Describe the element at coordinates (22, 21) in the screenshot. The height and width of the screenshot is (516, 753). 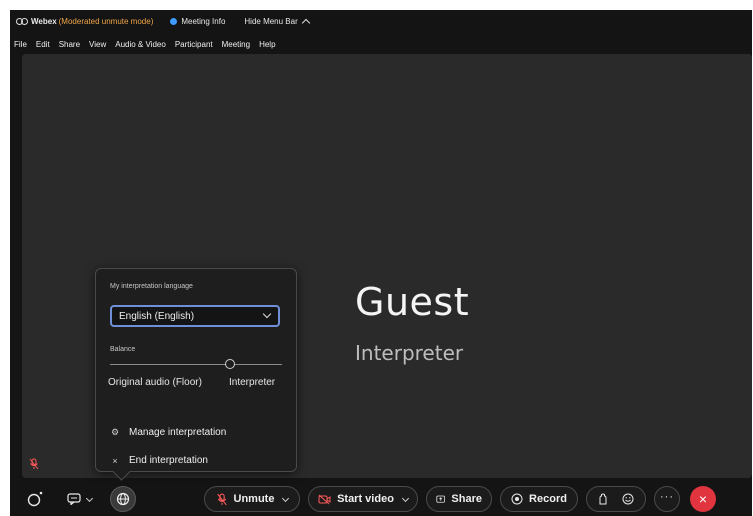
I see `webex-logo-icon` at that location.